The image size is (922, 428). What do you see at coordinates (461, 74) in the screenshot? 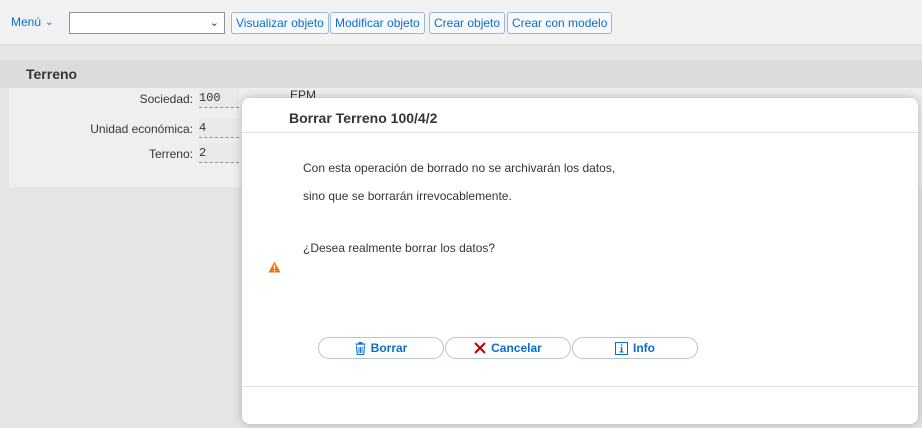
I see `section-header: Terreno` at bounding box center [461, 74].